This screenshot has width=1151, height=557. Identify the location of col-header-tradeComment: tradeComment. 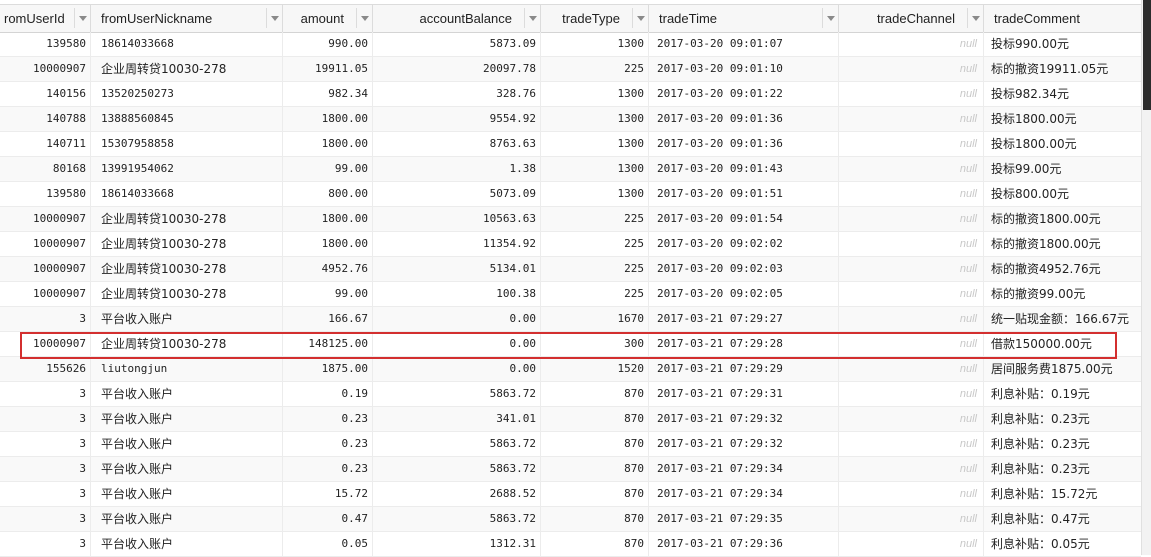
(1062, 18).